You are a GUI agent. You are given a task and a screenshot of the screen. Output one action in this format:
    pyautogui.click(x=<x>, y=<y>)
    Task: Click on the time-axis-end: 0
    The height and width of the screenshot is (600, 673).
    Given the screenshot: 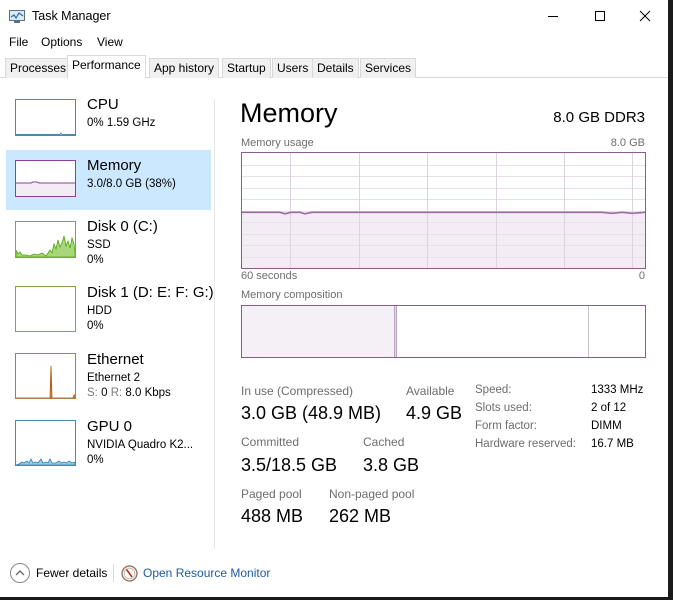 What is the action you would take?
    pyautogui.click(x=641, y=276)
    